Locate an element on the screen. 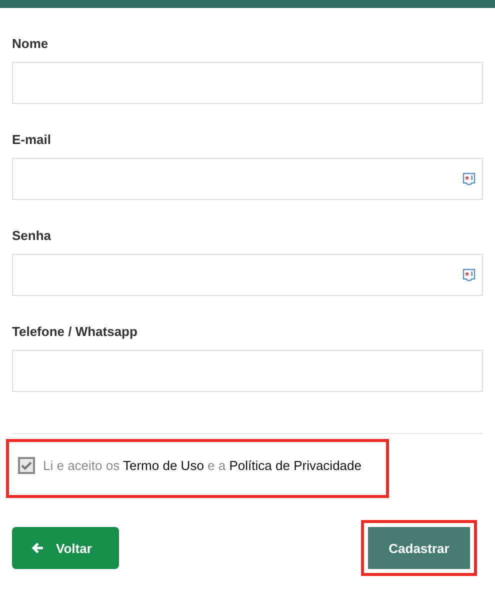 This screenshot has width=495, height=592. field-label: Nome is located at coordinates (31, 43).